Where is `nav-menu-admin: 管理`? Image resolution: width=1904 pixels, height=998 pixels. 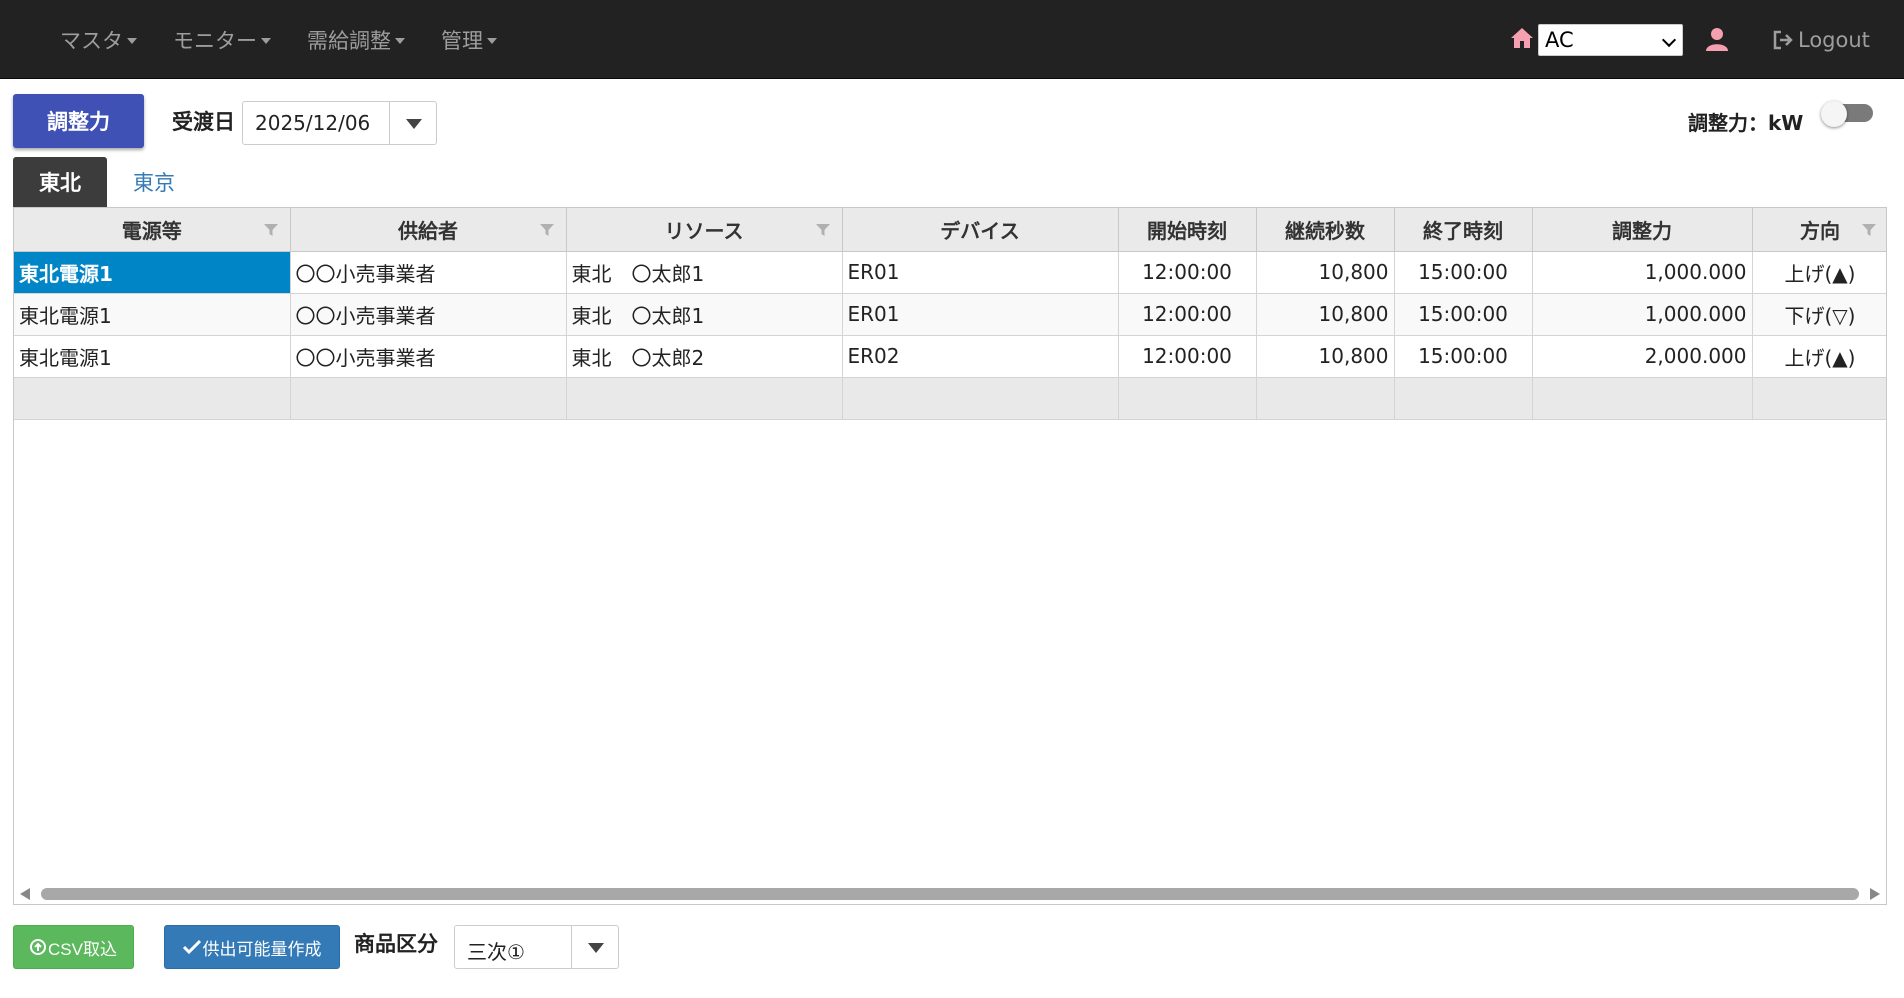 nav-menu-admin: 管理 is located at coordinates (469, 40).